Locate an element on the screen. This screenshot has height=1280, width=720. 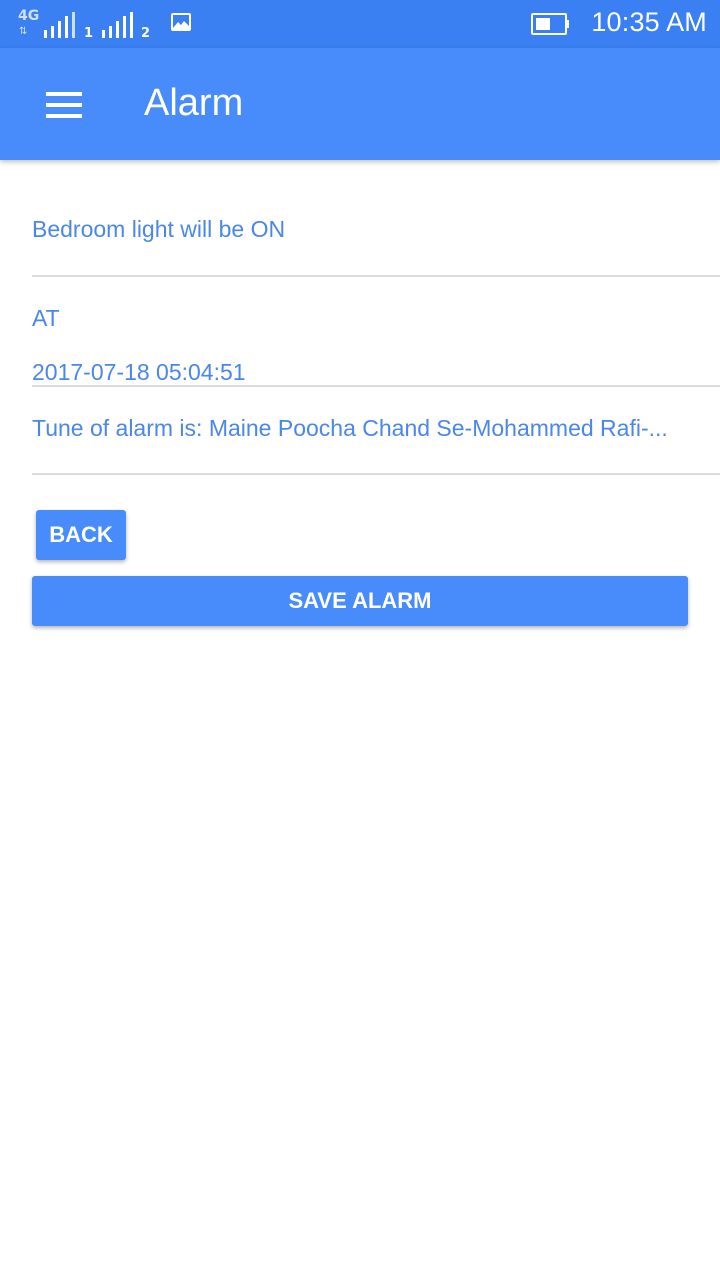
battery-icon is located at coordinates (550, 24).